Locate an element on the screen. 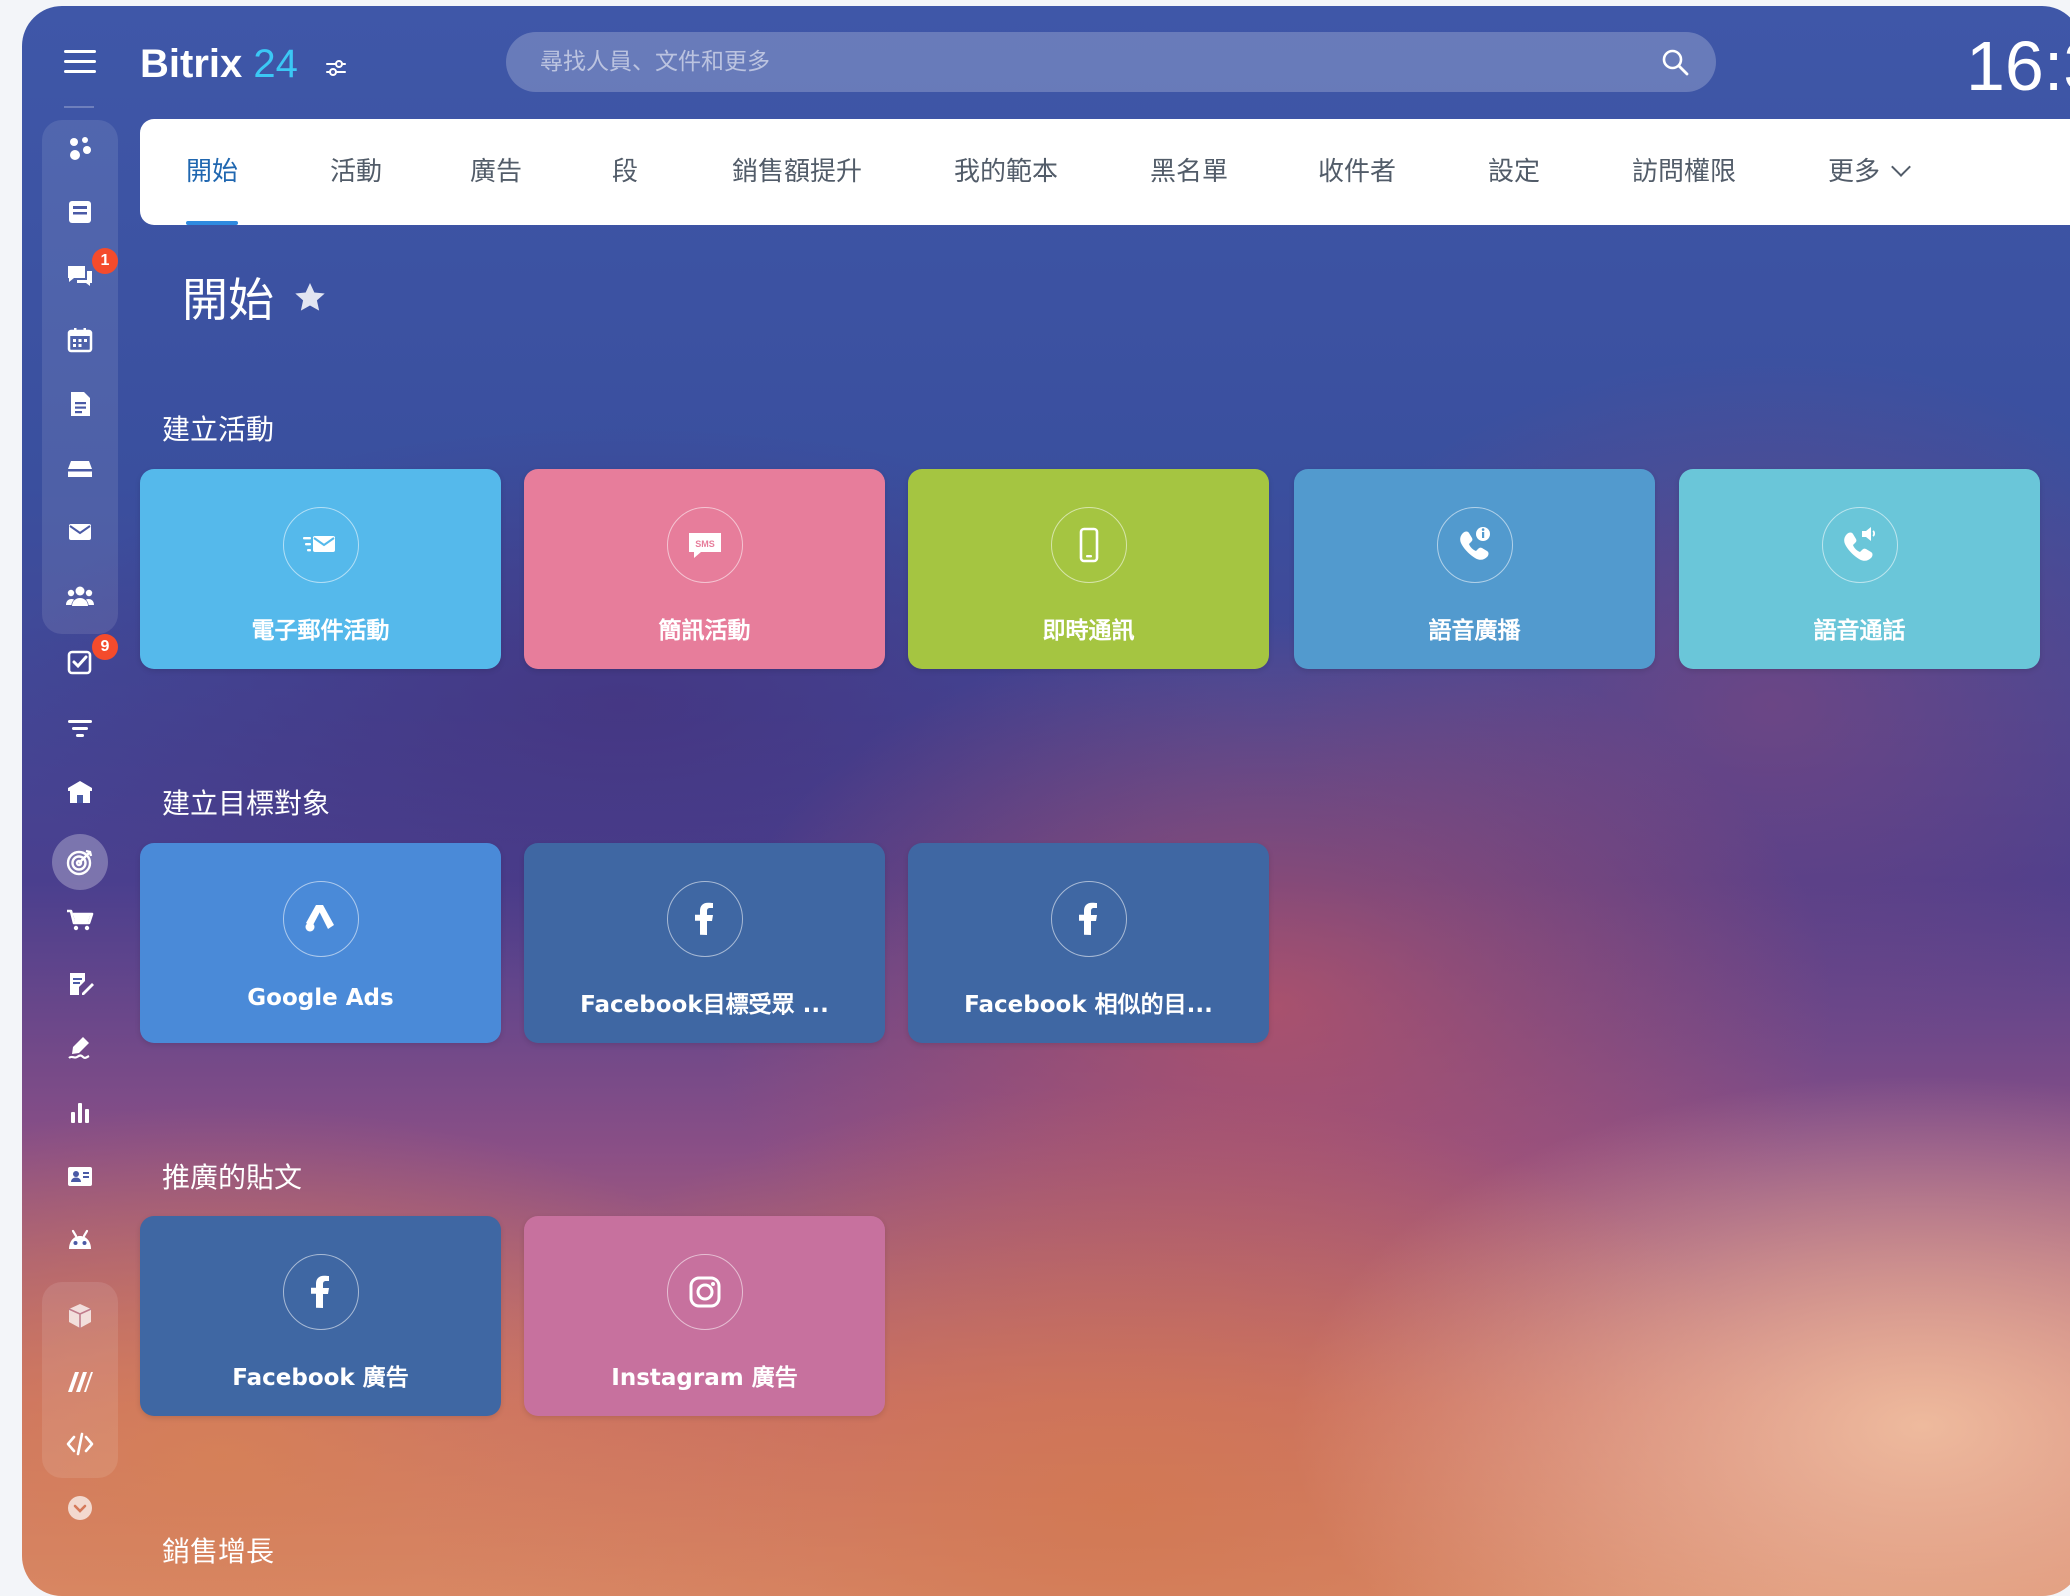 The width and height of the screenshot is (2070, 1596). logo: Bitrix 24 is located at coordinates (219, 64).